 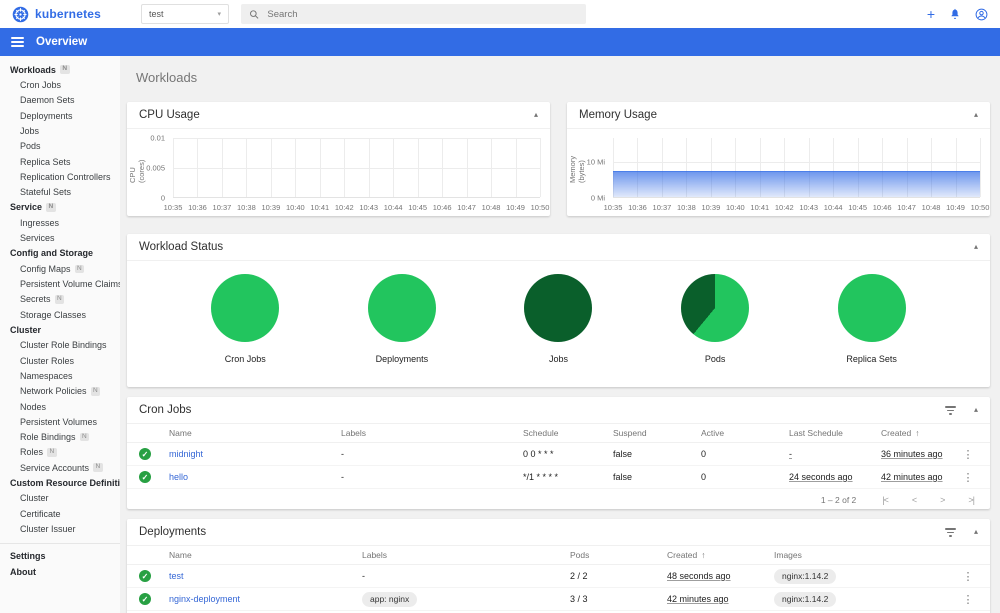 I want to click on suspend-cell: false, so click(x=623, y=477).